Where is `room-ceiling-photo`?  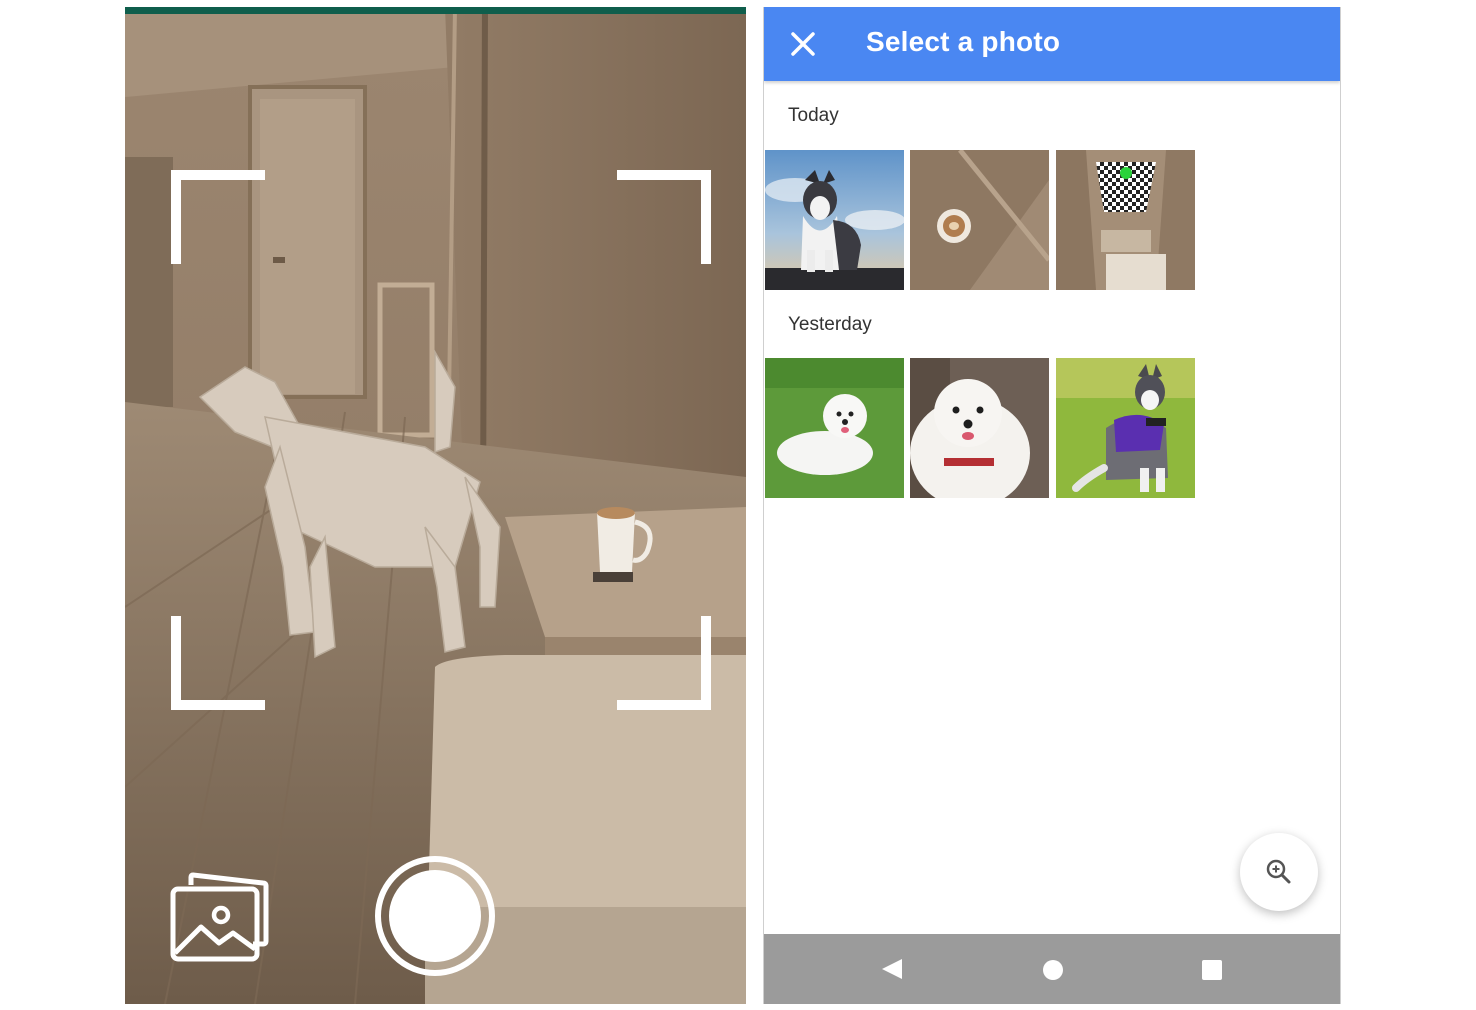
room-ceiling-photo is located at coordinates (1125, 220).